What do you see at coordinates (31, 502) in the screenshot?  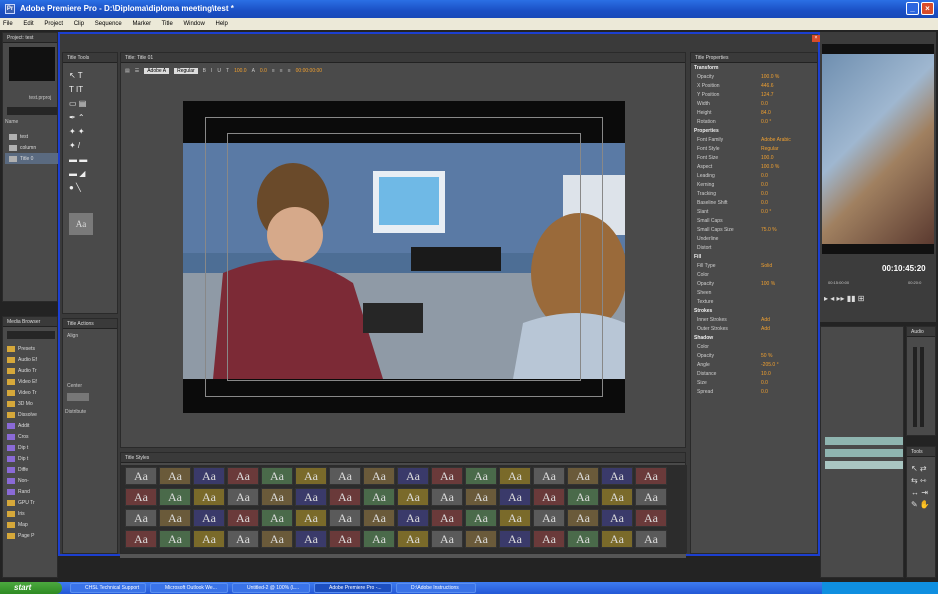 I see `effects-tree-item: GPU Tr` at bounding box center [31, 502].